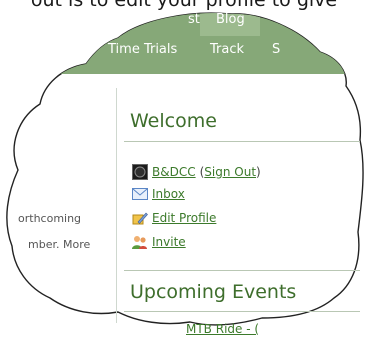 This screenshot has height=347, width=368. I want to click on user-row: B&DCC ( Sign Out ), so click(196, 172).